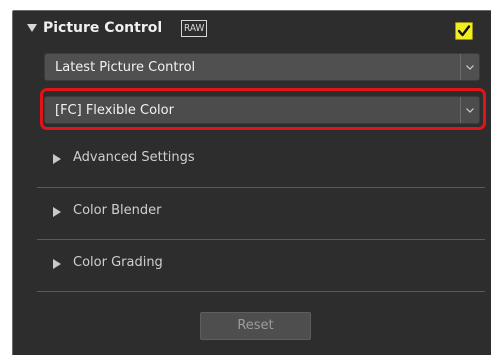 This screenshot has width=492, height=355. What do you see at coordinates (252, 212) in the screenshot?
I see `section-color-blender: Color Blender` at bounding box center [252, 212].